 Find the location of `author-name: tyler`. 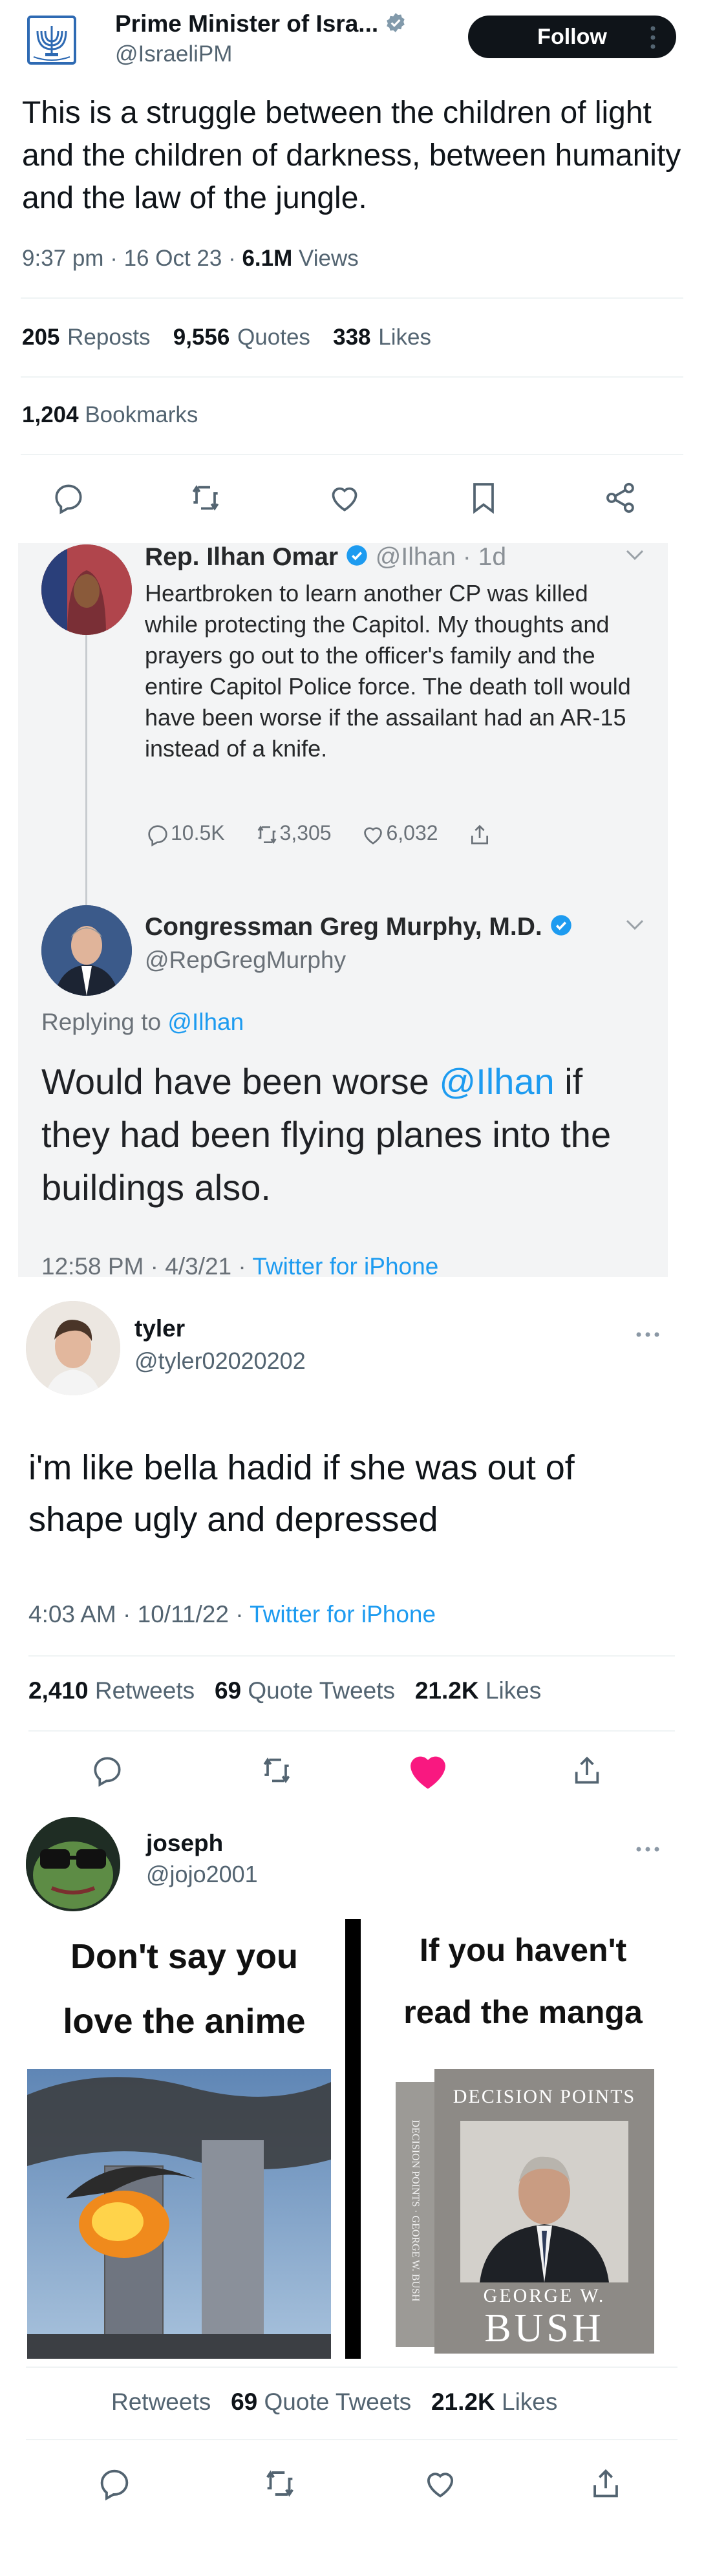

author-name: tyler is located at coordinates (159, 1328).